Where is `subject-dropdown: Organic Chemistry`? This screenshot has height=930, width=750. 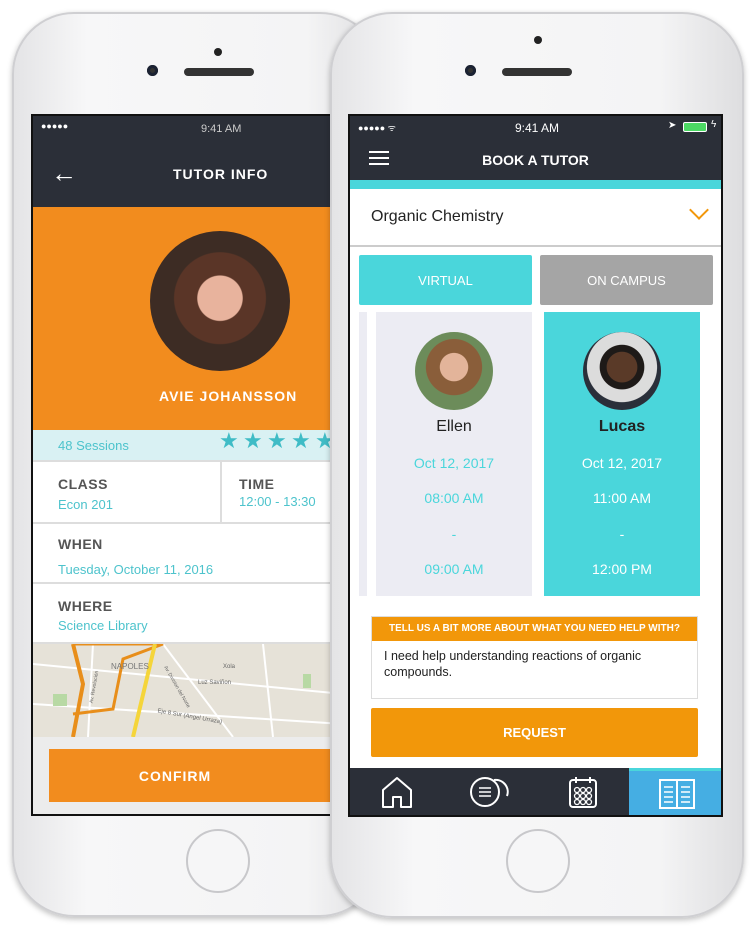 subject-dropdown: Organic Chemistry is located at coordinates (535, 218).